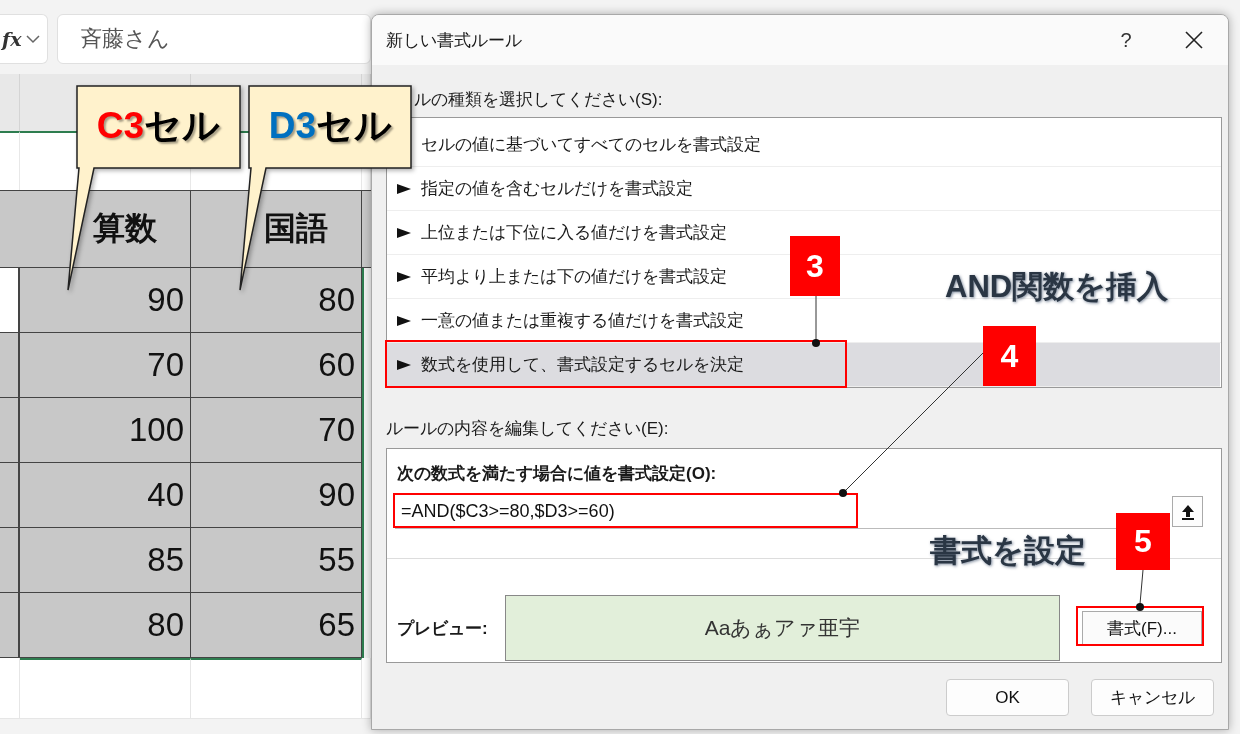 Image resolution: width=1240 pixels, height=734 pixels. I want to click on formula-field: 斉藤さん, so click(214, 39).